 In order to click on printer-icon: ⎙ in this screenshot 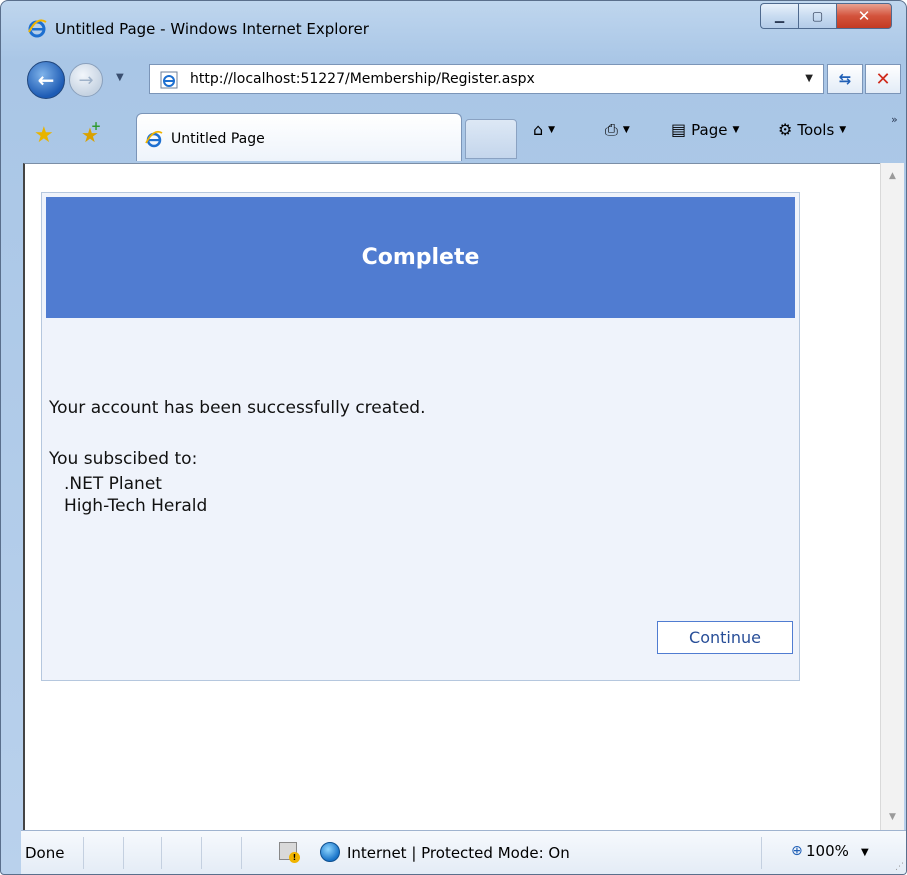, I will do `click(611, 129)`.